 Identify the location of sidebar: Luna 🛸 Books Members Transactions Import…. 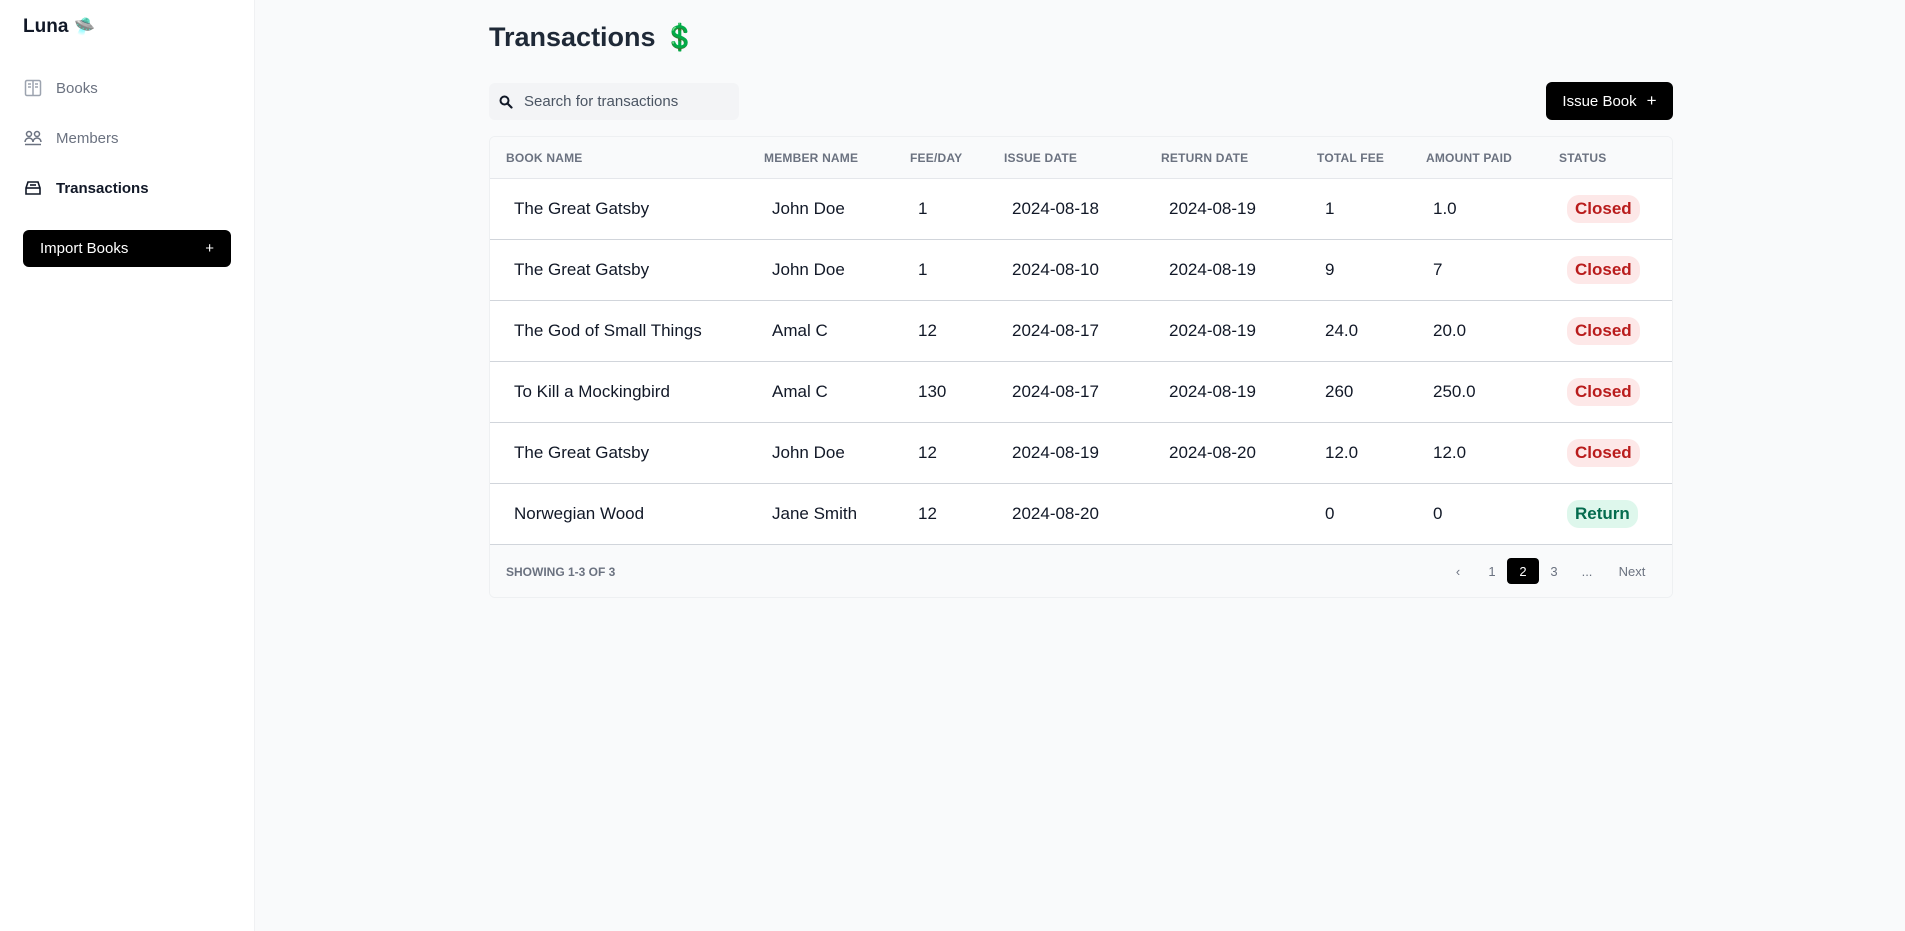
(127, 465).